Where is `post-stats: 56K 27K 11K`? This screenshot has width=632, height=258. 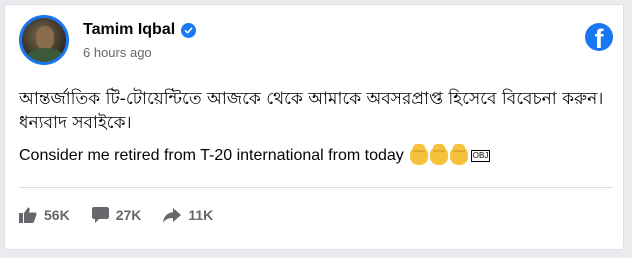
post-stats: 56K 27K 11K is located at coordinates (127, 215).